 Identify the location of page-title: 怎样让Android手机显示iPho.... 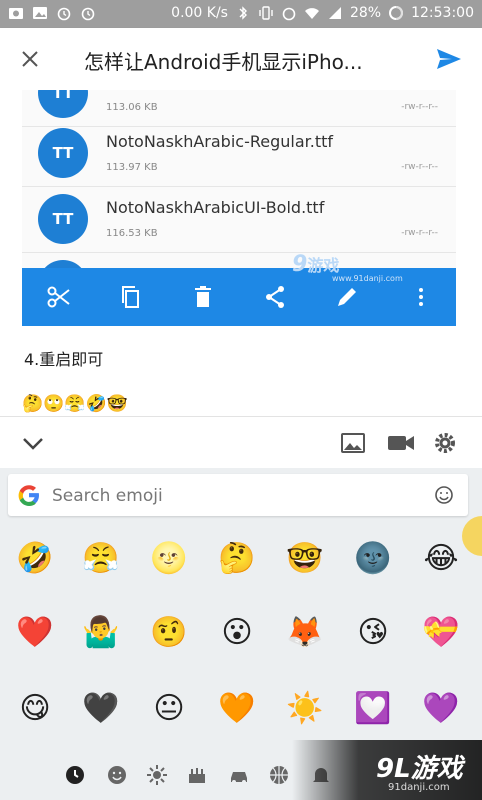
(223, 62).